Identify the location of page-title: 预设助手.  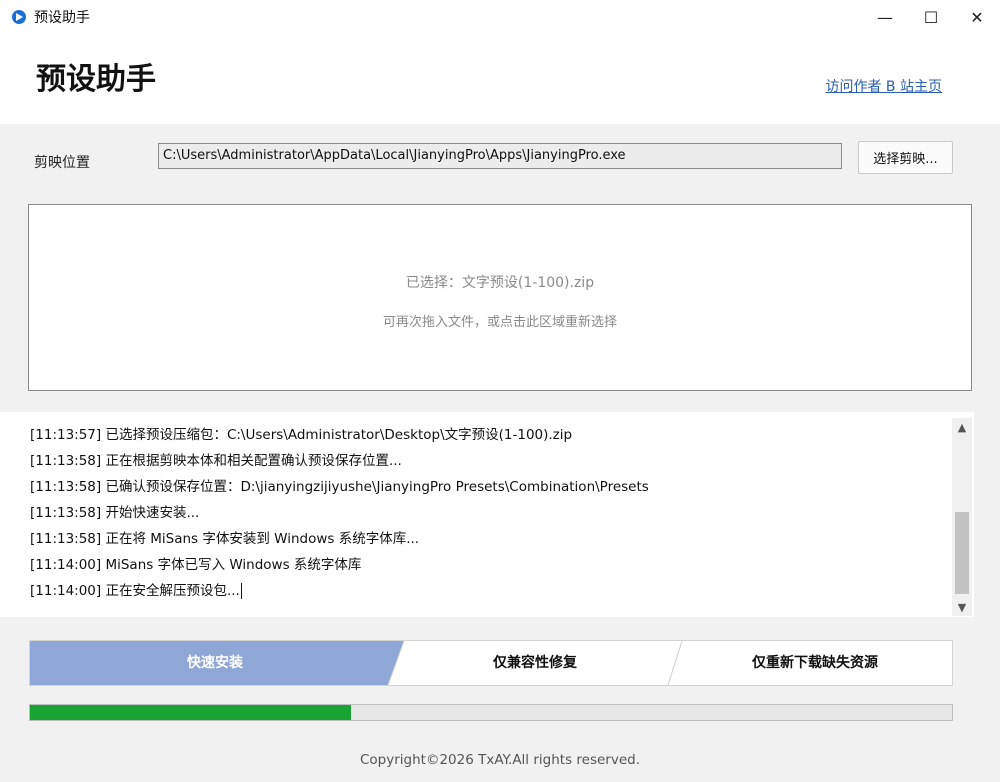
(96, 79).